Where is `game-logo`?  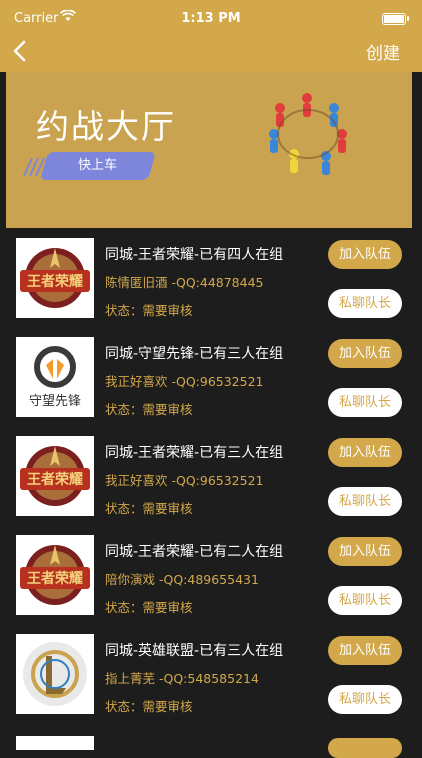
game-logo is located at coordinates (55, 674).